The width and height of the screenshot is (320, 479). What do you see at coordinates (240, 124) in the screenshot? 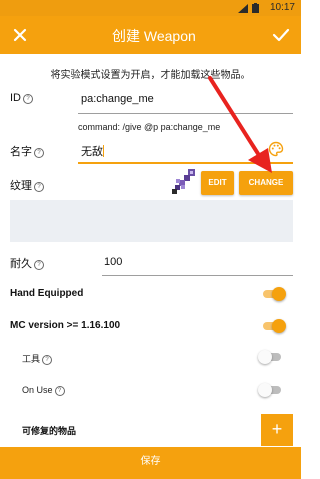
I see `red-arrow-annotation` at bounding box center [240, 124].